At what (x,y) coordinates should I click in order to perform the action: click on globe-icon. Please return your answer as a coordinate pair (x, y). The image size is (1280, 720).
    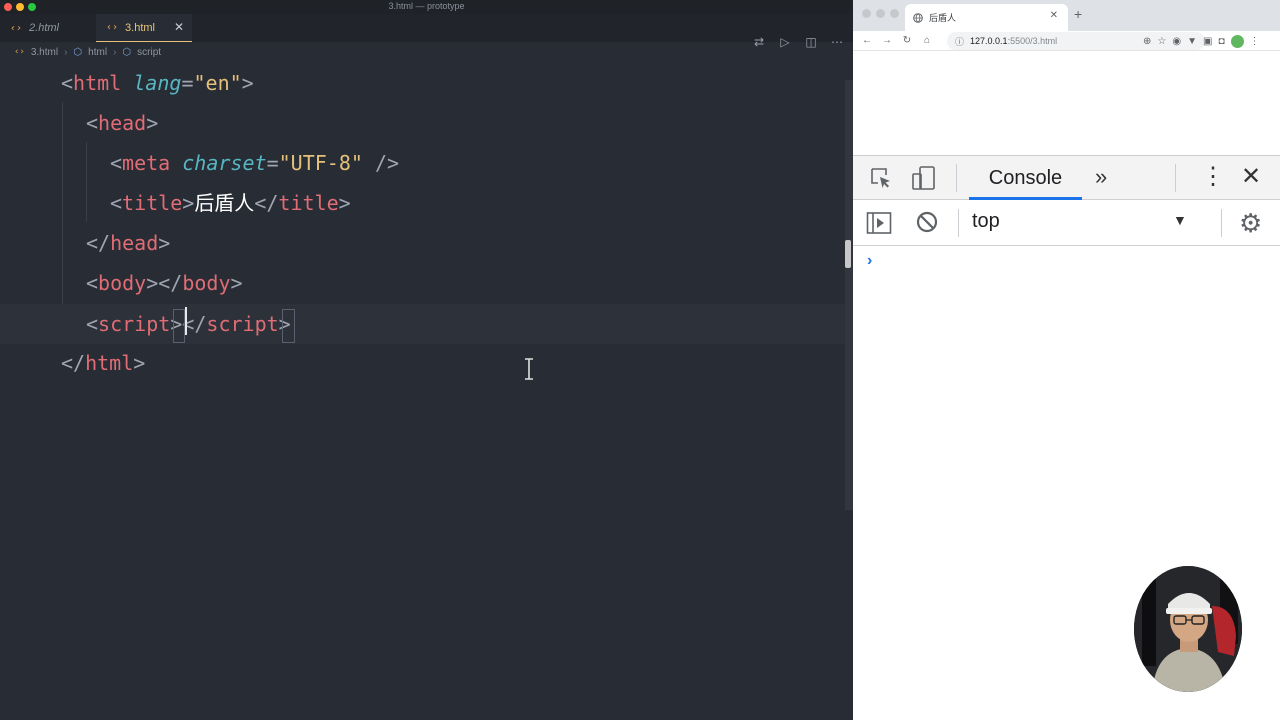
    Looking at the image, I should click on (918, 17).